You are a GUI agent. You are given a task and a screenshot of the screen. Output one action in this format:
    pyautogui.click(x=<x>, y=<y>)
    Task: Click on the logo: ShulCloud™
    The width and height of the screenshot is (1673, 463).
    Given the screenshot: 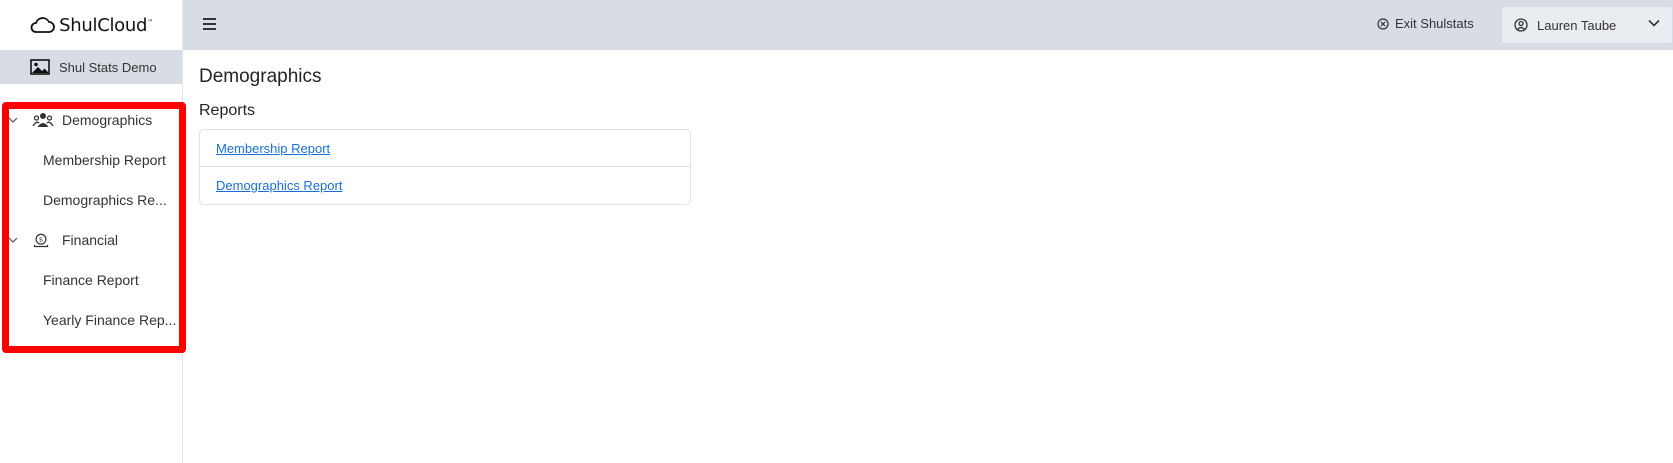 What is the action you would take?
    pyautogui.click(x=91, y=25)
    